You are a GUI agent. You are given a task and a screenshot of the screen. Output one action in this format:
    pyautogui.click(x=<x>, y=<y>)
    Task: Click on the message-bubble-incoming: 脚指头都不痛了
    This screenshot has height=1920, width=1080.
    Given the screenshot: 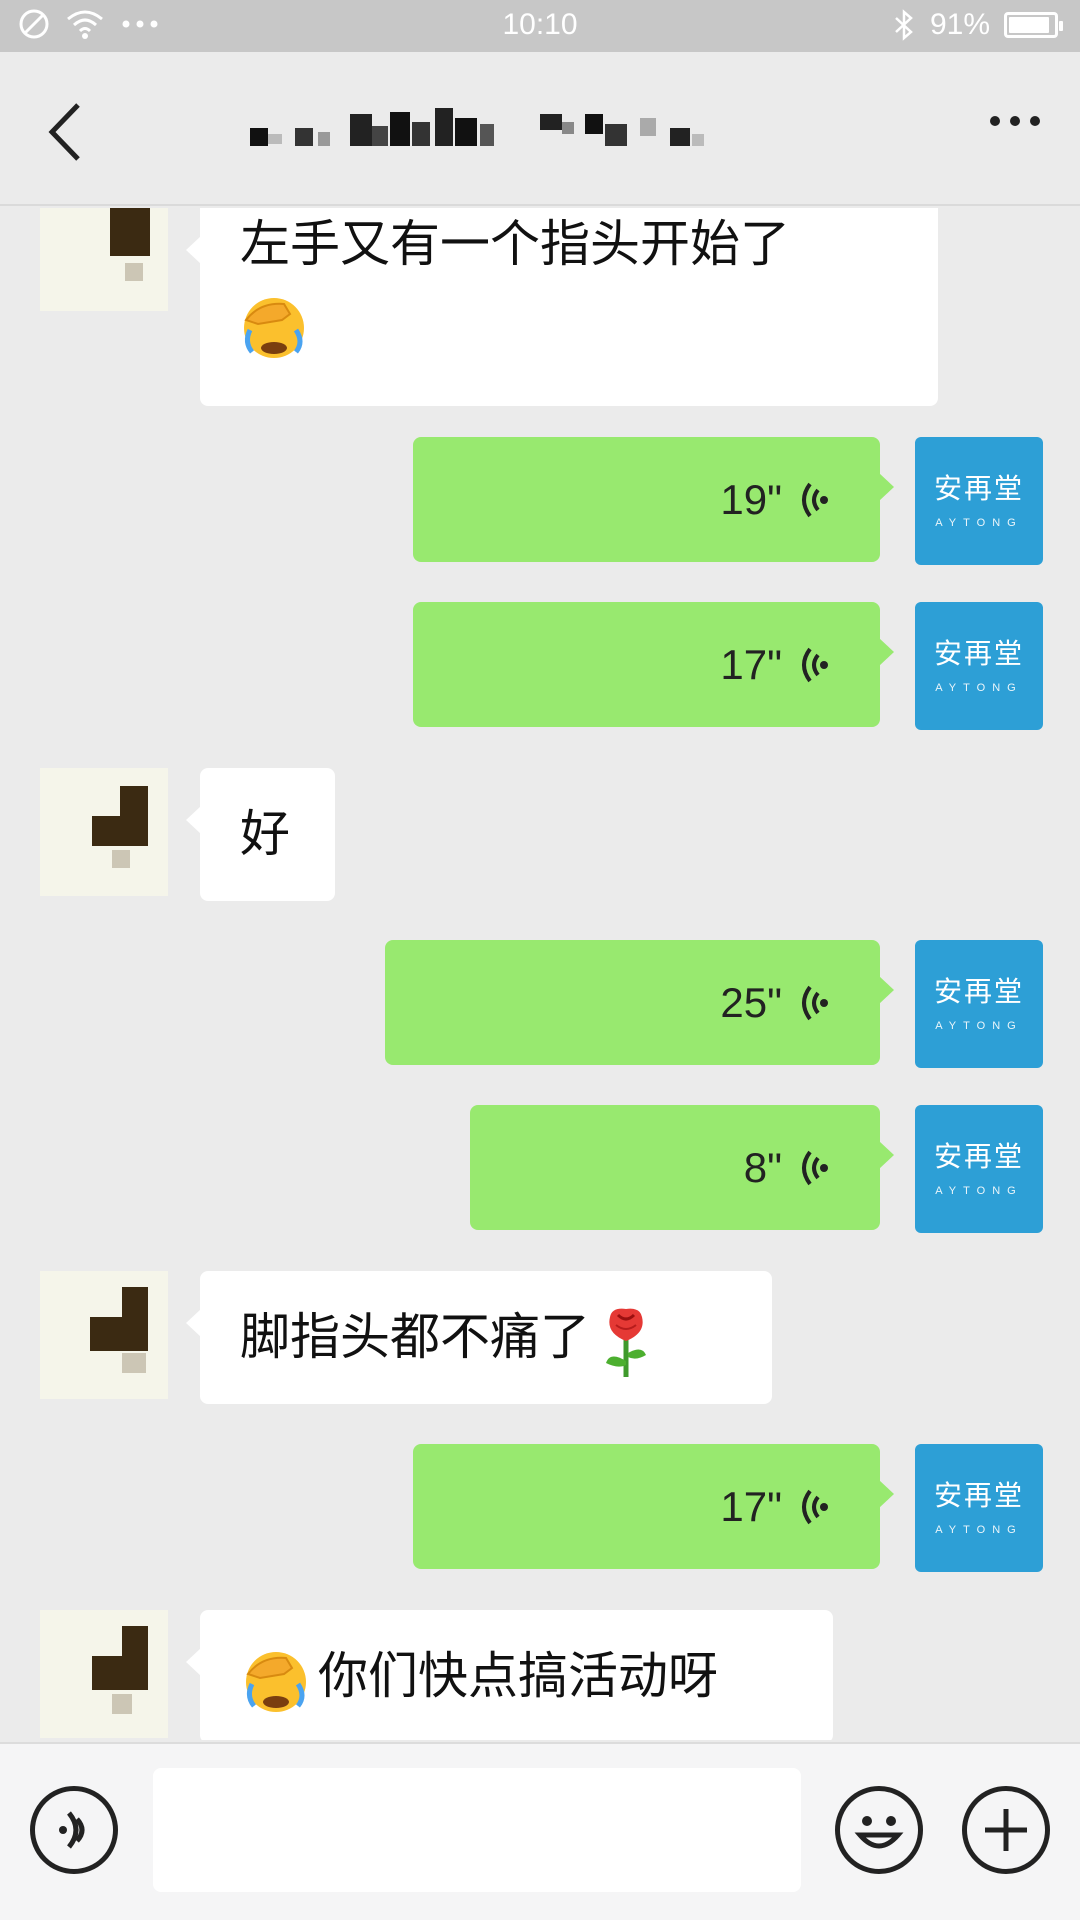 What is the action you would take?
    pyautogui.click(x=479, y=1337)
    